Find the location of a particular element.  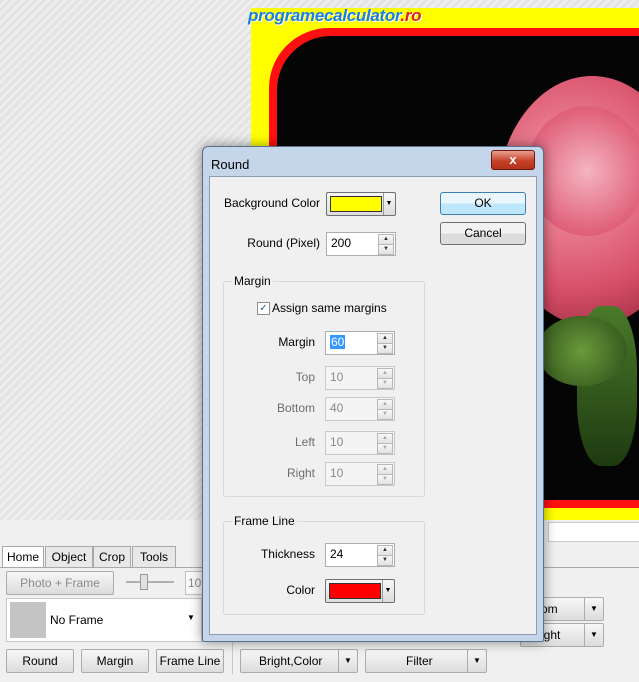

tab-tools: Tools is located at coordinates (154, 556).